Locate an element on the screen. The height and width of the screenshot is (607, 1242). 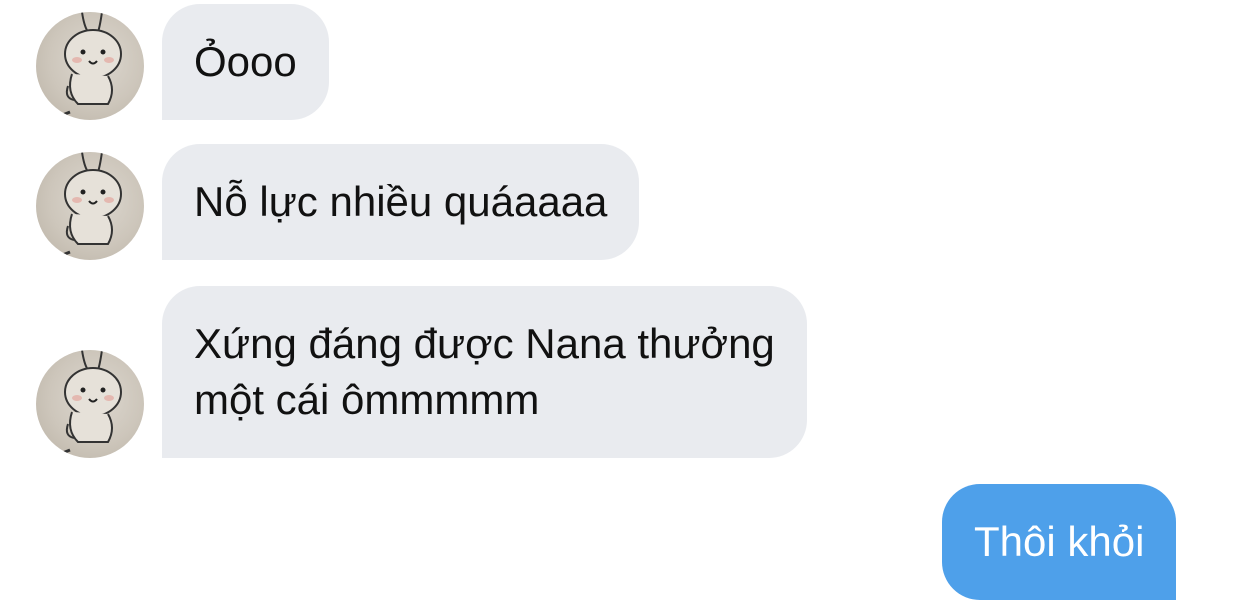
outgoing-message-bubble: Thôi khỏi is located at coordinates (1059, 542).